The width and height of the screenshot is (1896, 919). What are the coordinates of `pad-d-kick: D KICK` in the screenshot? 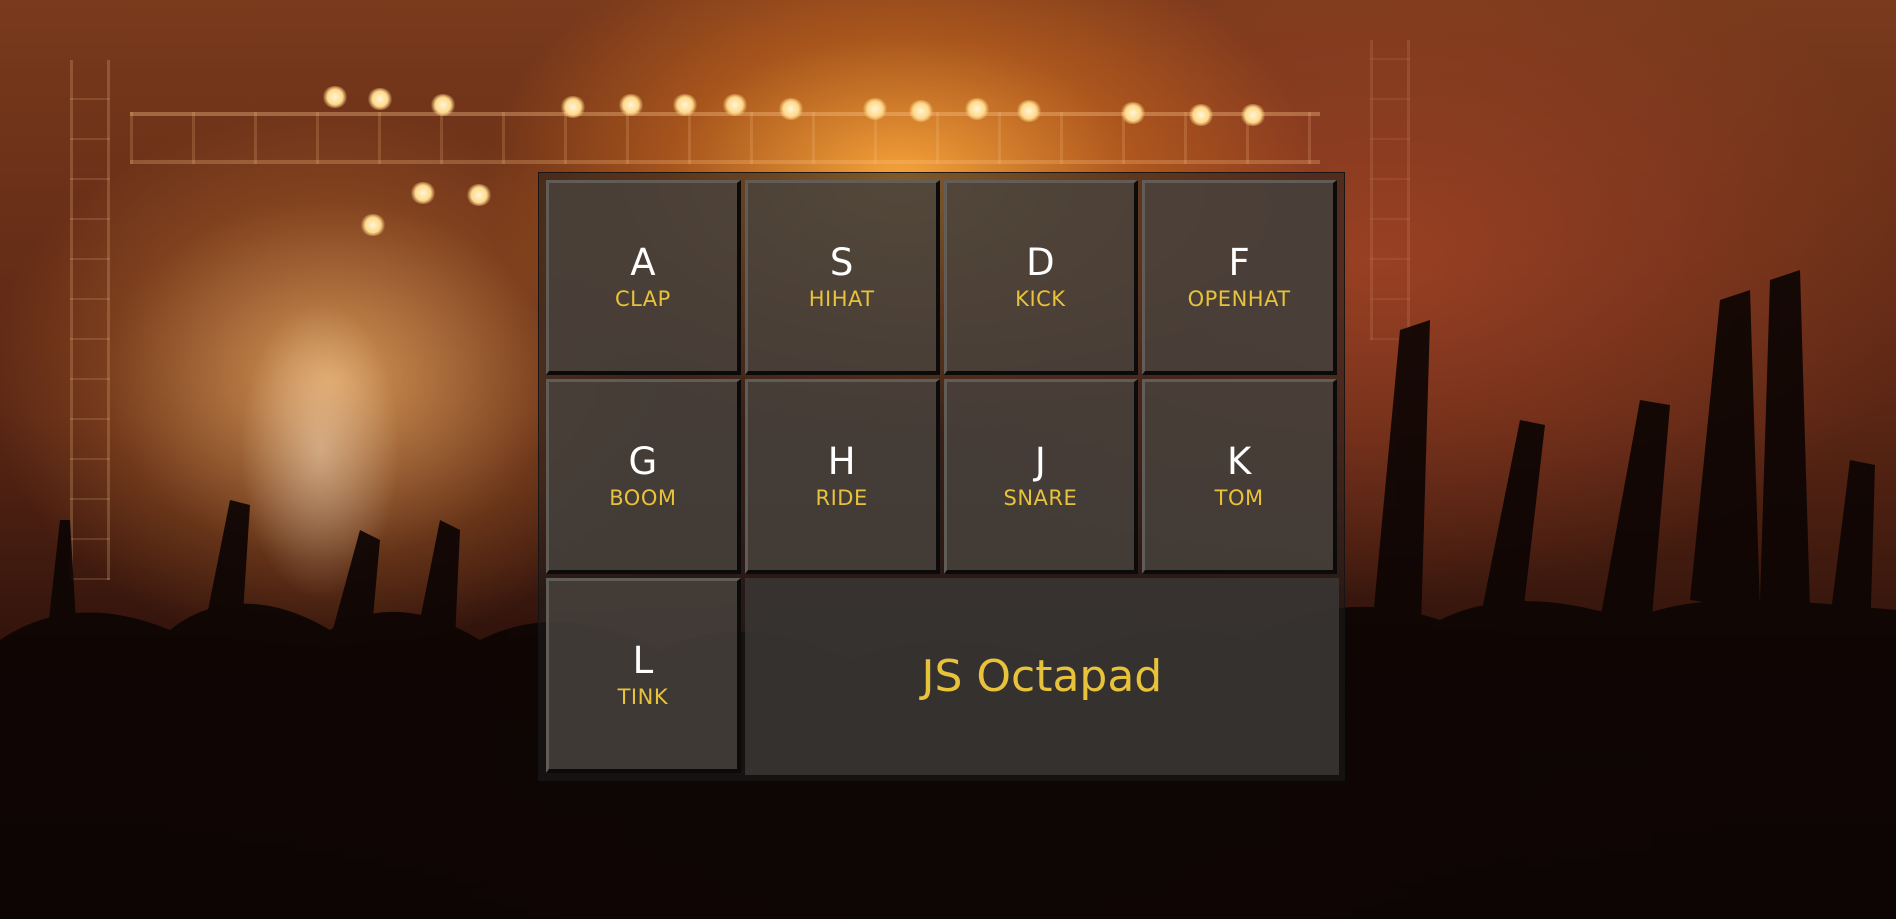 It's located at (1041, 277).